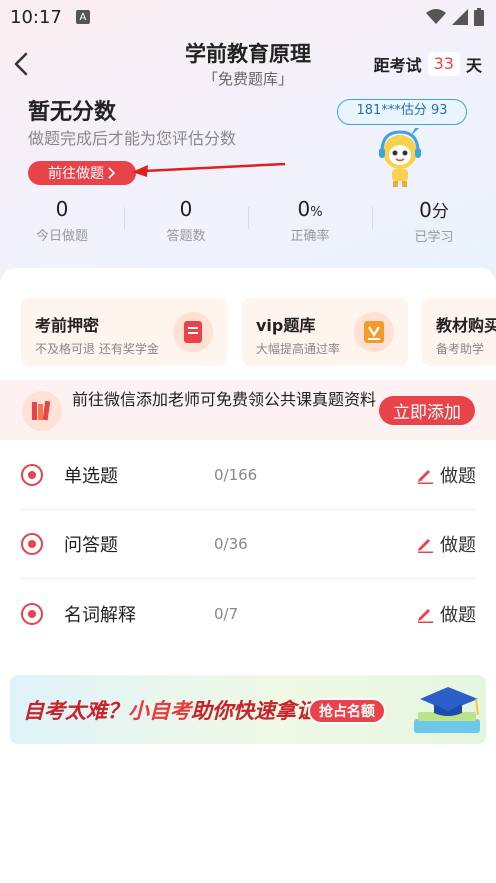 Image resolution: width=496 pixels, height=883 pixels. Describe the element at coordinates (226, 613) in the screenshot. I see `question-progress: 0/7` at that location.